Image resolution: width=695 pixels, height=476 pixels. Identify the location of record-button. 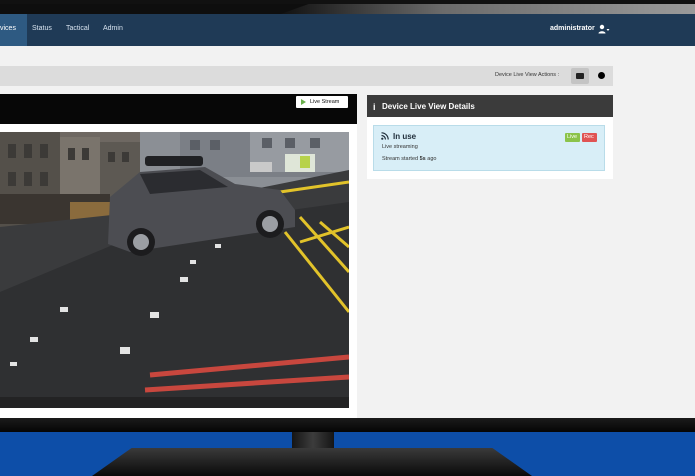
(602, 76).